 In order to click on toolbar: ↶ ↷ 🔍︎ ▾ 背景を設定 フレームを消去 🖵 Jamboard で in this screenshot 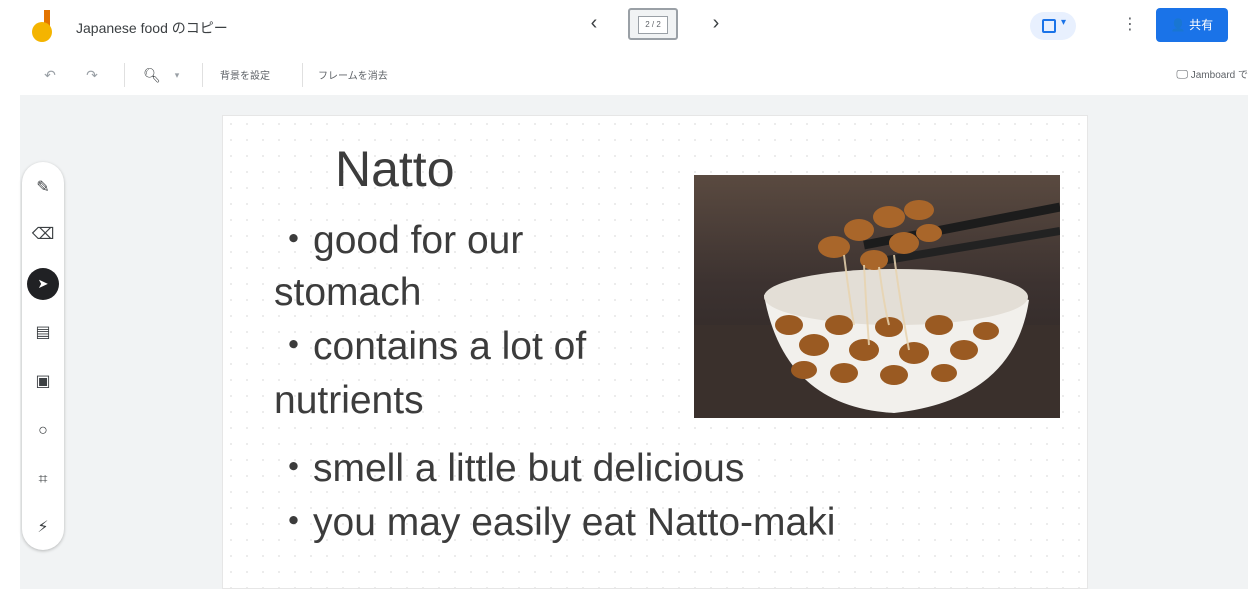, I will do `click(624, 75)`.